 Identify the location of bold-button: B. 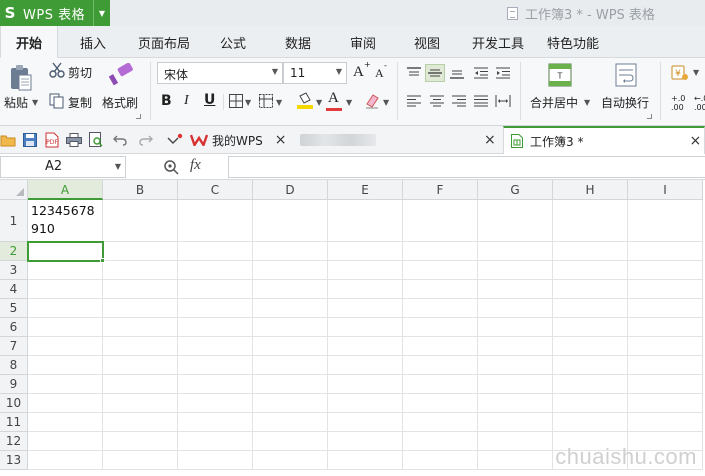
(166, 101).